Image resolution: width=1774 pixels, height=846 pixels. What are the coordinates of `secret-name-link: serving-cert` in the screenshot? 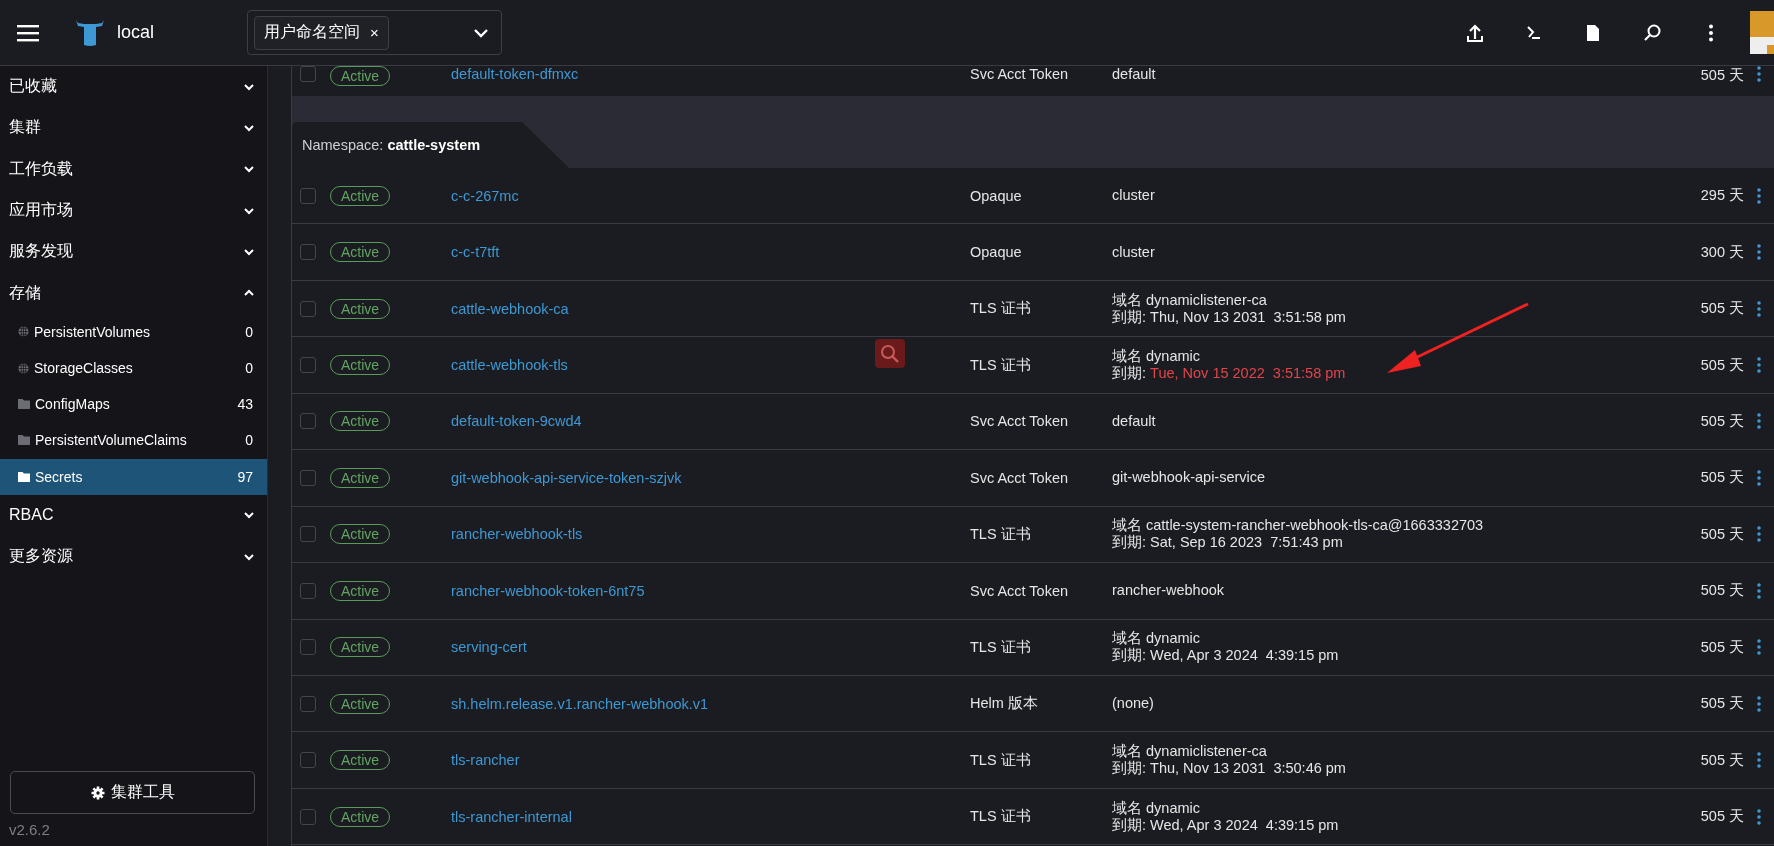 It's located at (489, 647).